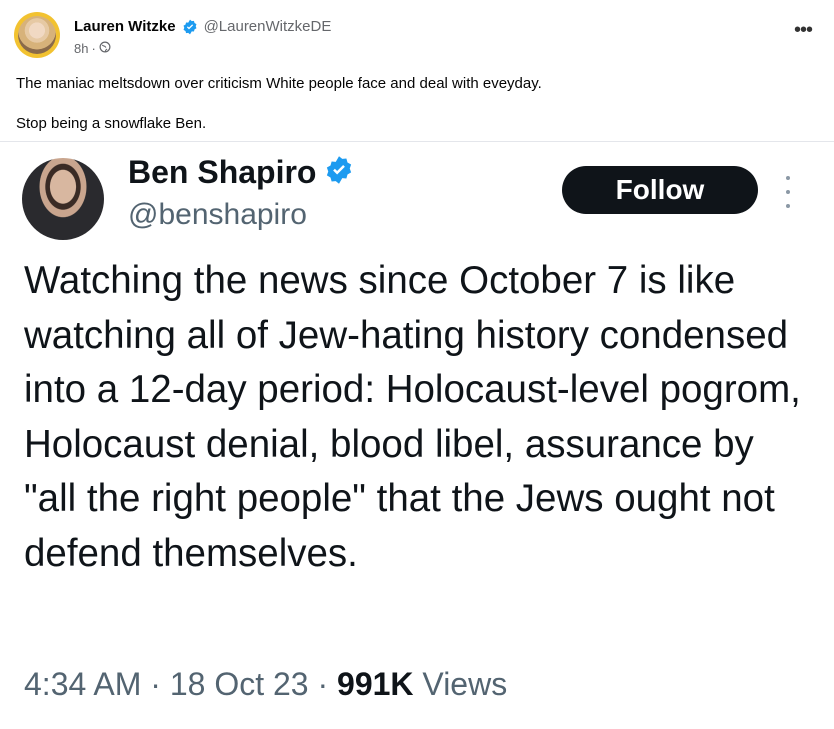  What do you see at coordinates (111, 123) in the screenshot?
I see `caption-line-2: Stop being a snowflake Ben.` at bounding box center [111, 123].